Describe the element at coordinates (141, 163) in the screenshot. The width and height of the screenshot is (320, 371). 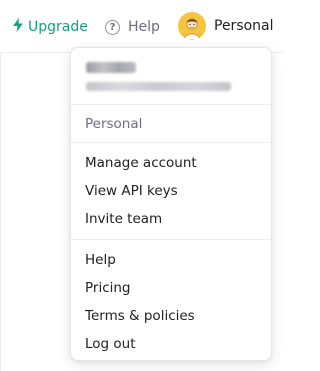
I see `menu-item-label: Manage account` at that location.